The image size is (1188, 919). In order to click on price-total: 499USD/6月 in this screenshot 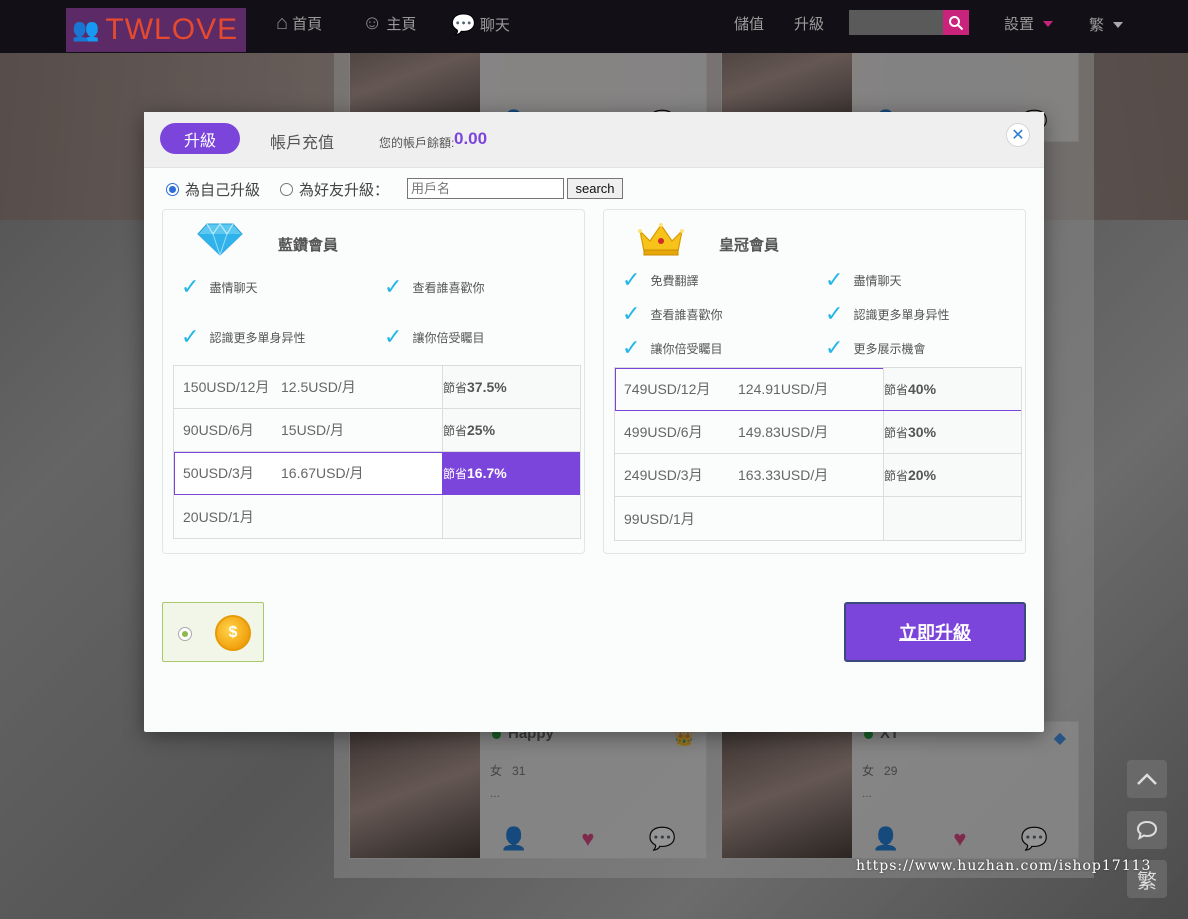, I will do `click(663, 432)`.